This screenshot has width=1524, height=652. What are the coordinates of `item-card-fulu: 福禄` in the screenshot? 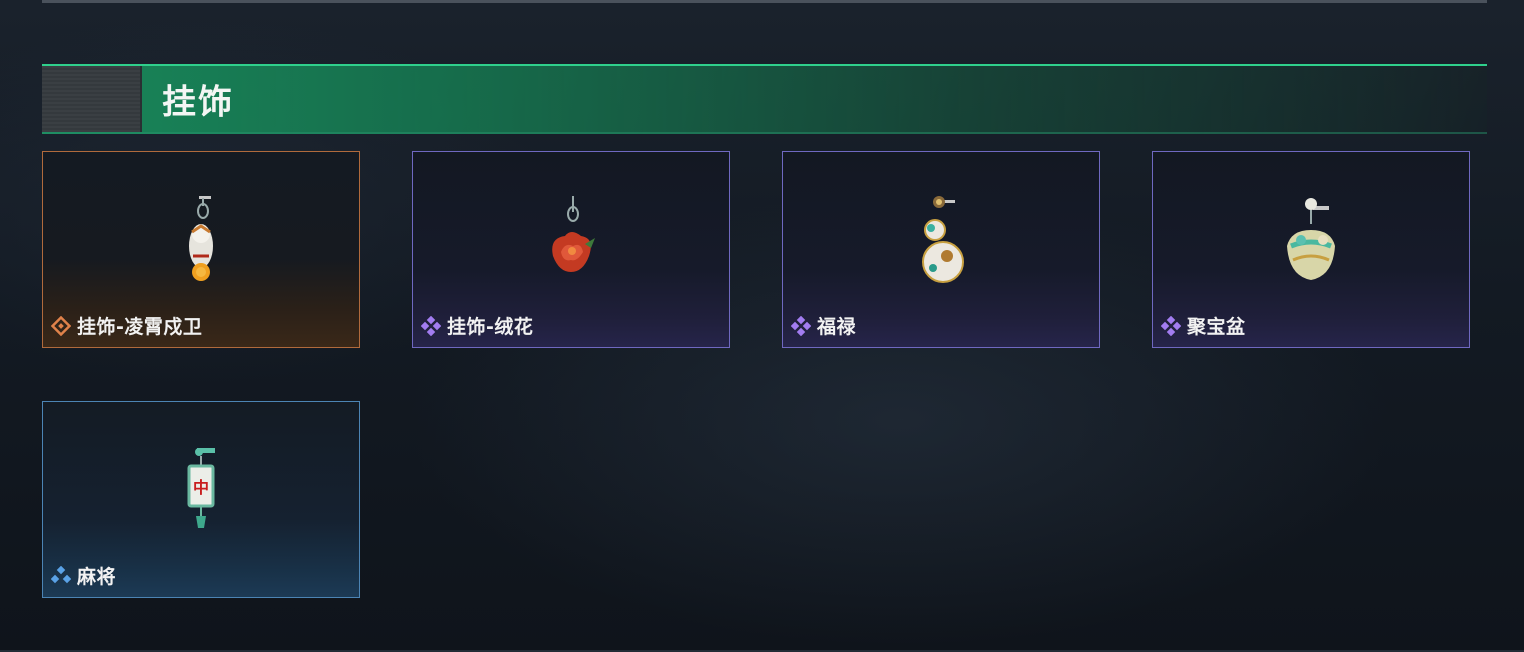 It's located at (941, 249).